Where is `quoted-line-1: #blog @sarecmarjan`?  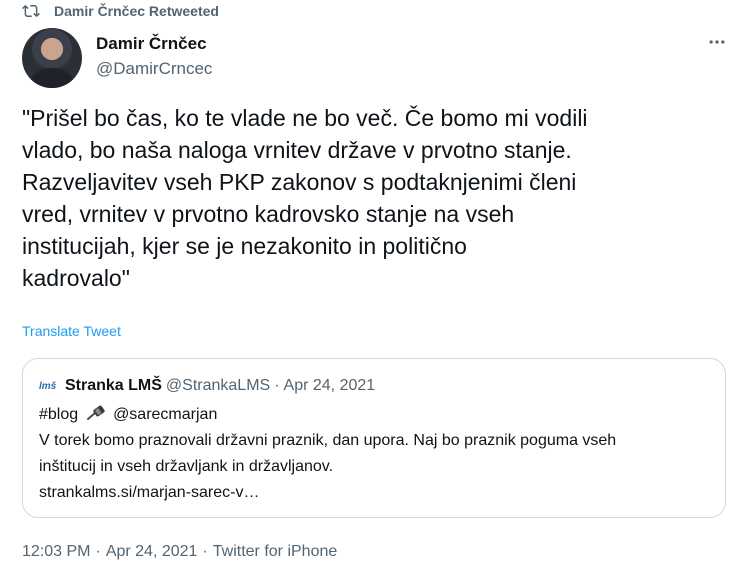 quoted-line-1: #blog @sarecmarjan is located at coordinates (128, 415).